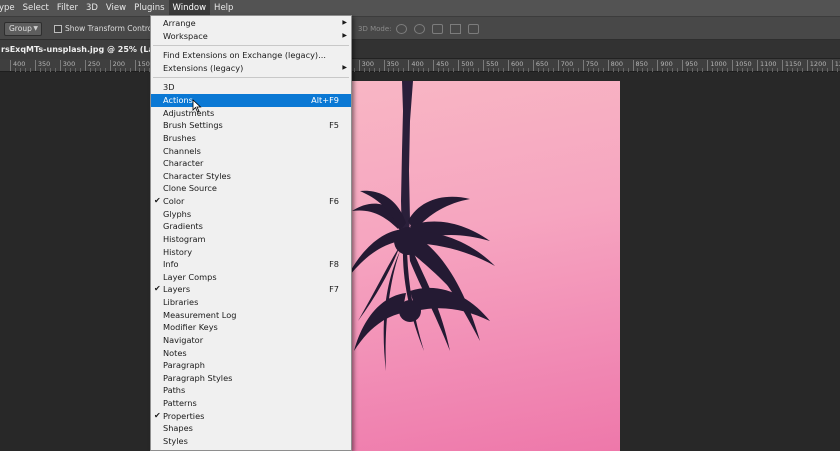  I want to click on menu-item-label: Extensions (legacy), so click(203, 67).